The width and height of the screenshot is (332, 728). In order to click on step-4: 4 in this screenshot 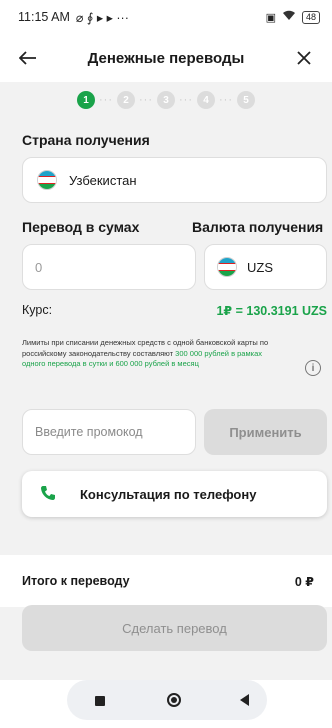, I will do `click(206, 100)`.